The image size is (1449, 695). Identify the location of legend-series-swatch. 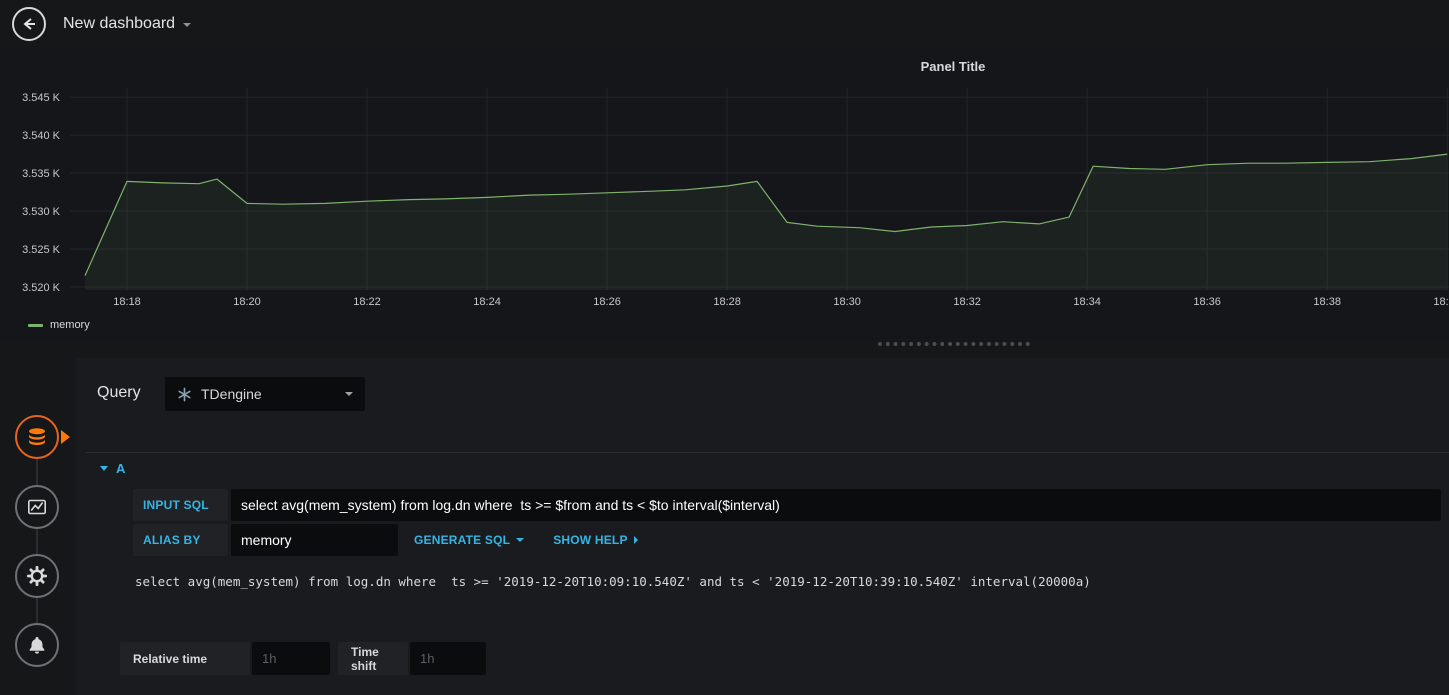
(35, 325).